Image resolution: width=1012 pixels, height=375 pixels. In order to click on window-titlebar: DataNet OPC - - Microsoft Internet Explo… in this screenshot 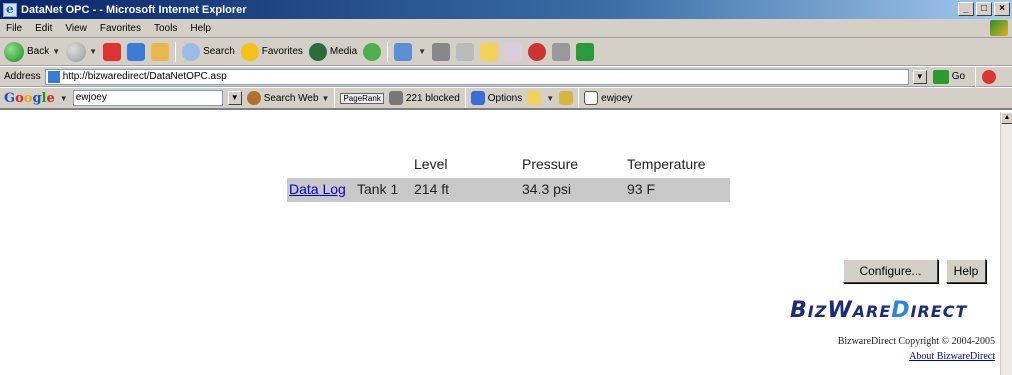, I will do `click(506, 9)`.